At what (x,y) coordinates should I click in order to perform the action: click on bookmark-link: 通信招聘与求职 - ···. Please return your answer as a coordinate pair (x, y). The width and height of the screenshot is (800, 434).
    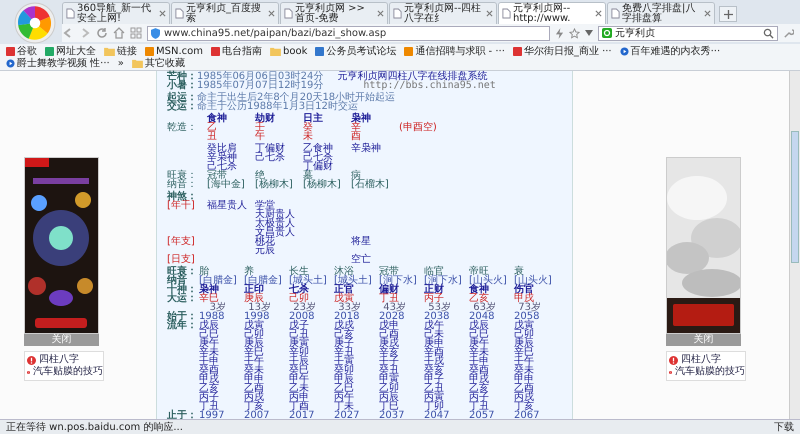
    Looking at the image, I should click on (454, 51).